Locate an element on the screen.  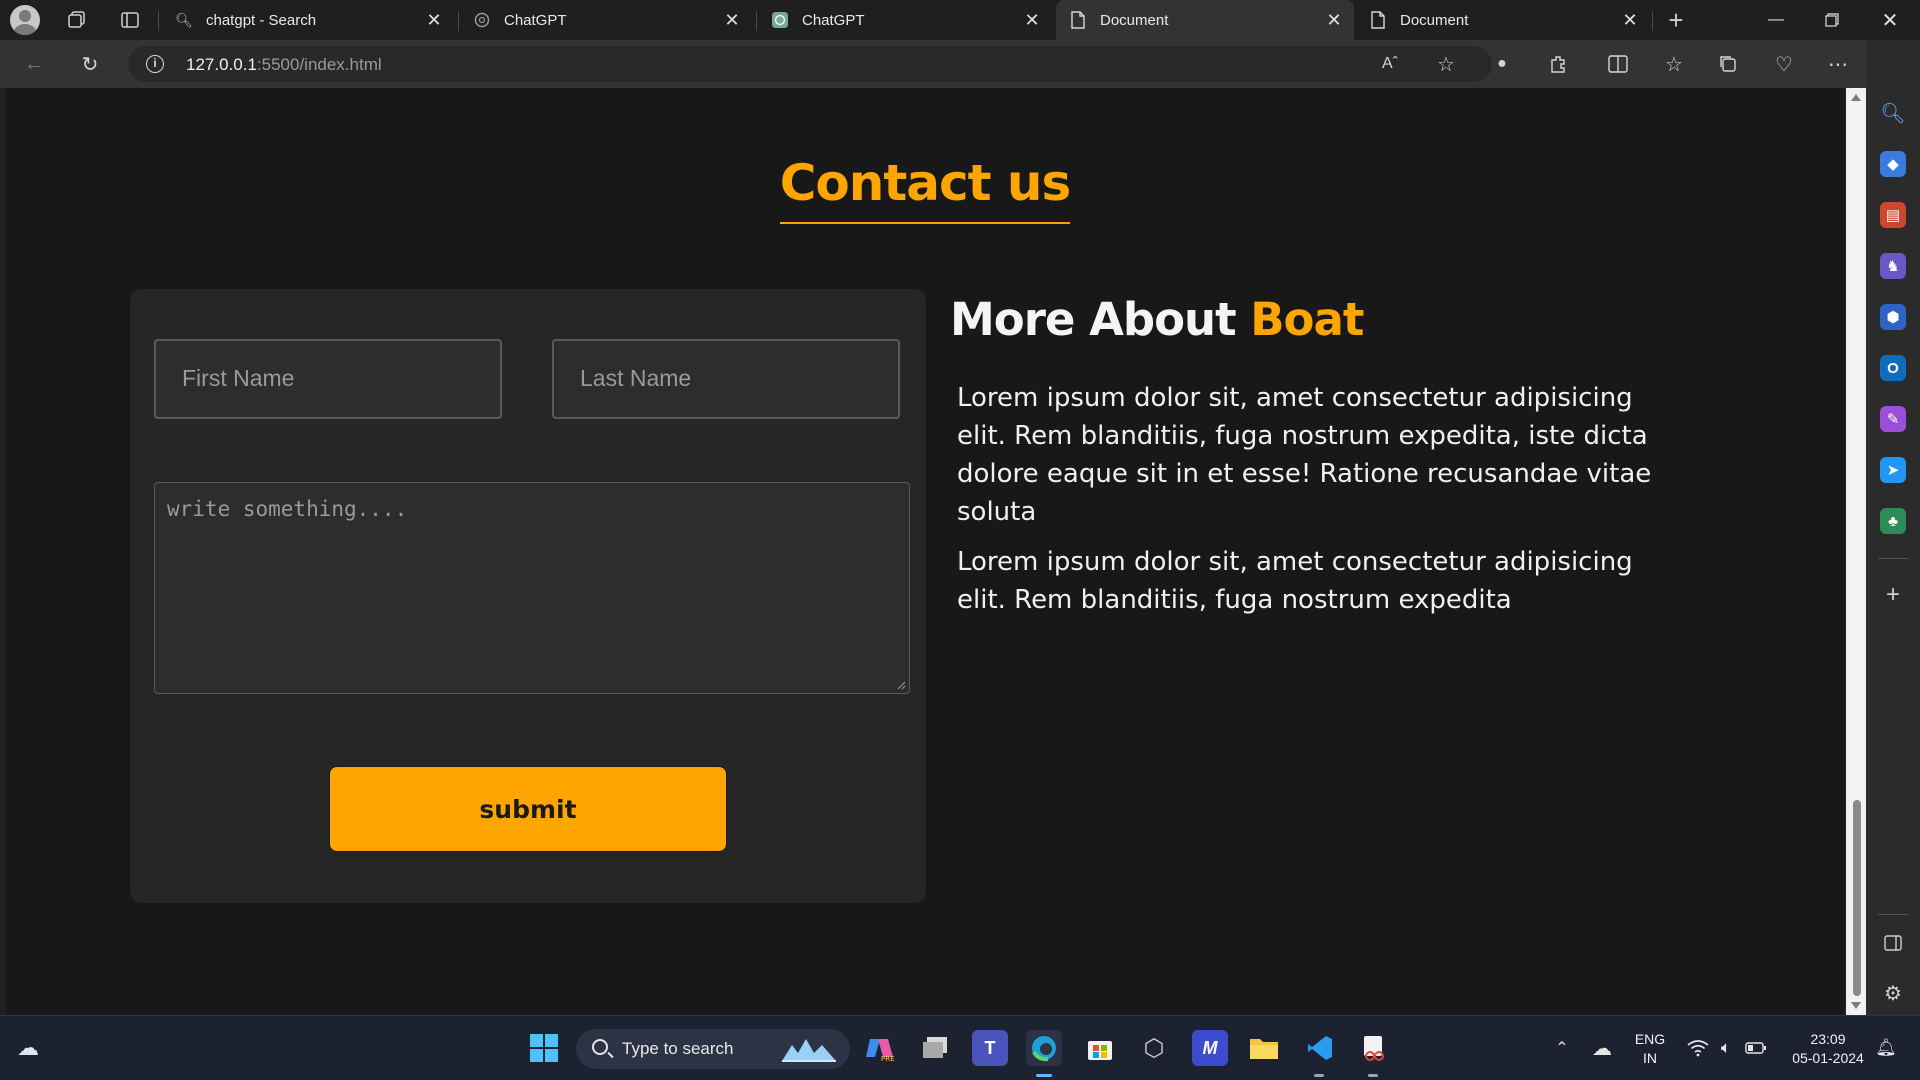
scroll-down-arrow-icon is located at coordinates (1856, 1005).